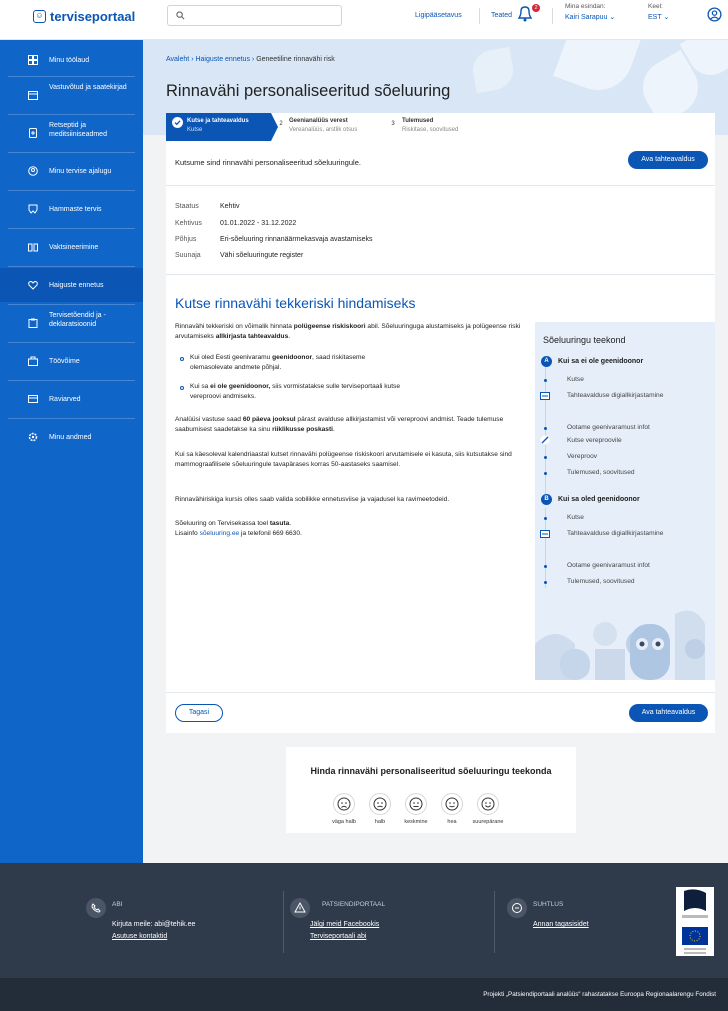 This screenshot has height=1011, width=728. I want to click on neutral-face-icon, so click(416, 804).